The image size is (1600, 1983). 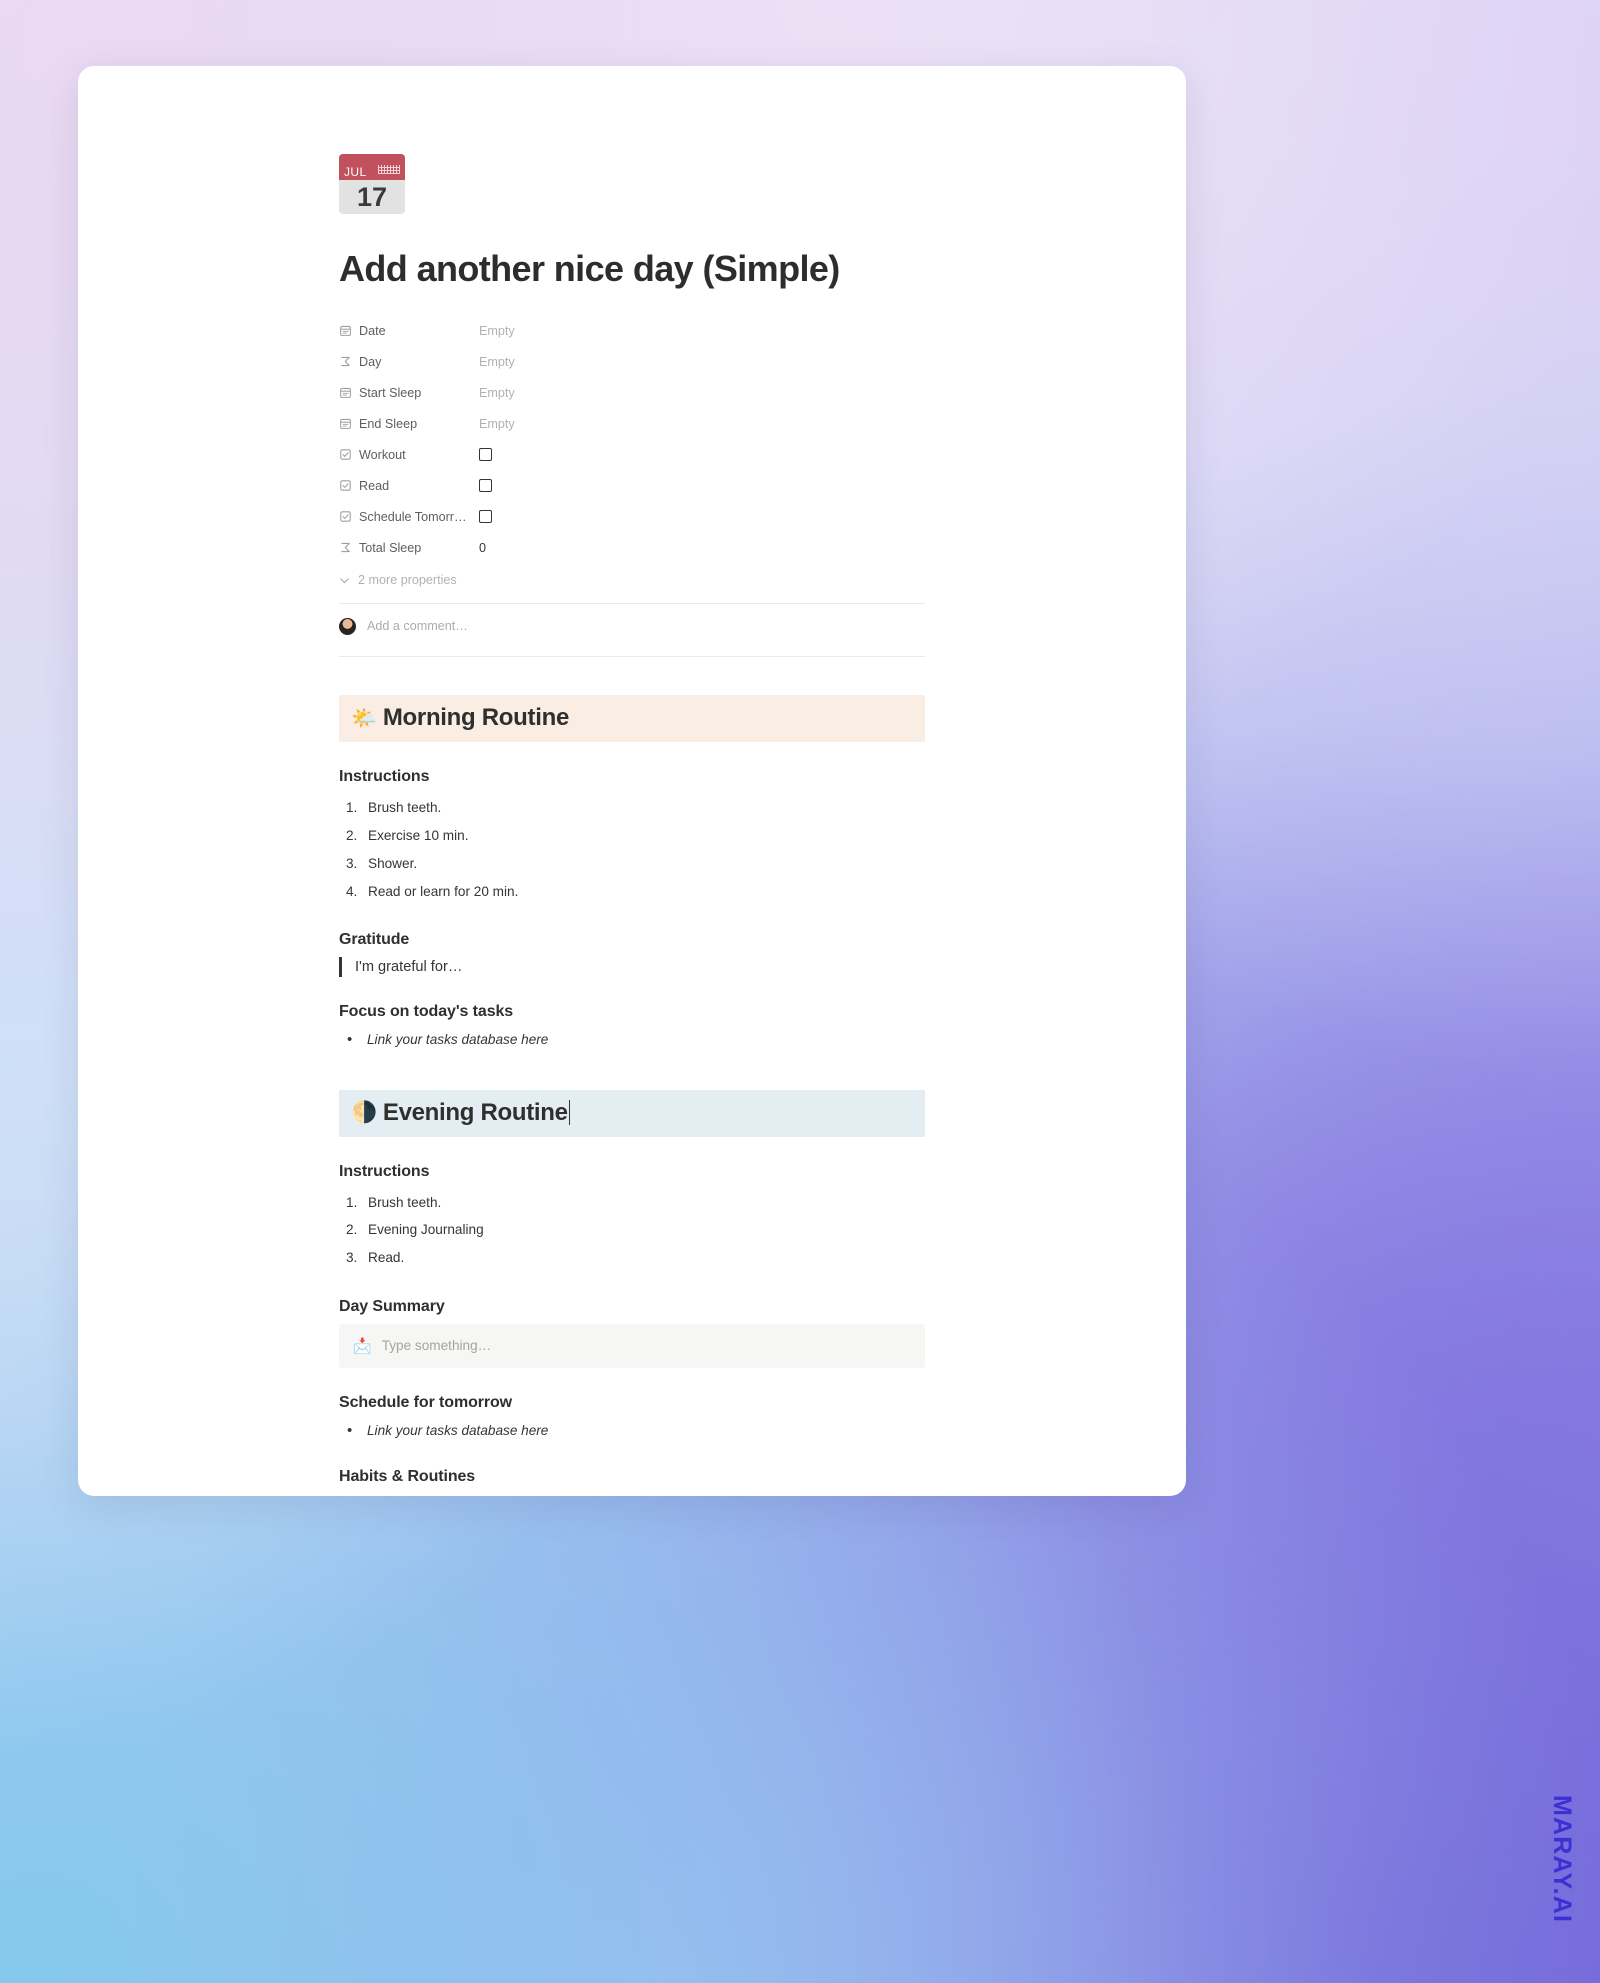 I want to click on property-label: Workout, so click(x=382, y=454).